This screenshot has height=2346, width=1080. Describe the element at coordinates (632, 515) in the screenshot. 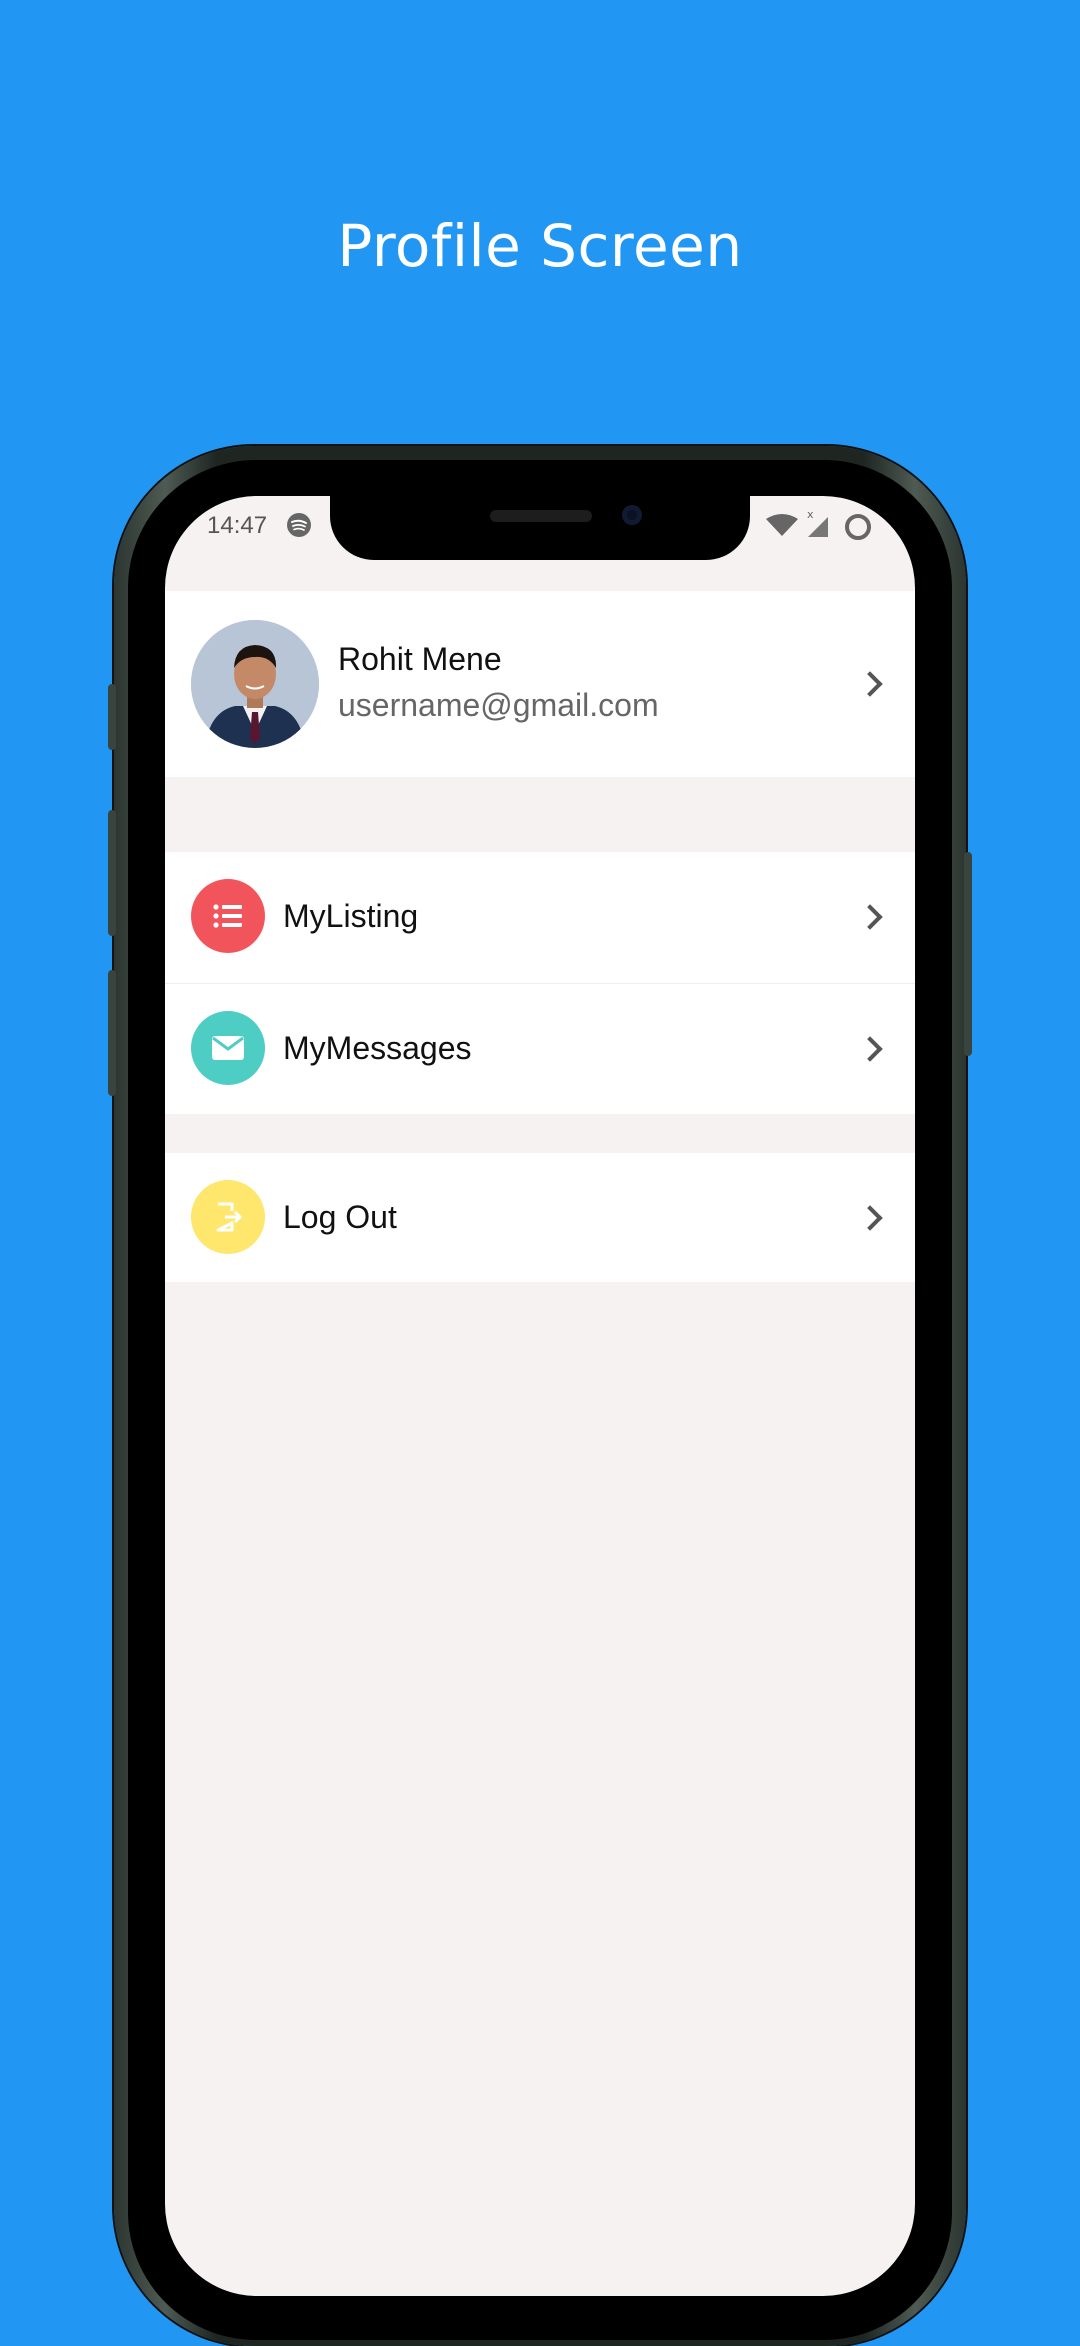

I see `front-camera` at that location.